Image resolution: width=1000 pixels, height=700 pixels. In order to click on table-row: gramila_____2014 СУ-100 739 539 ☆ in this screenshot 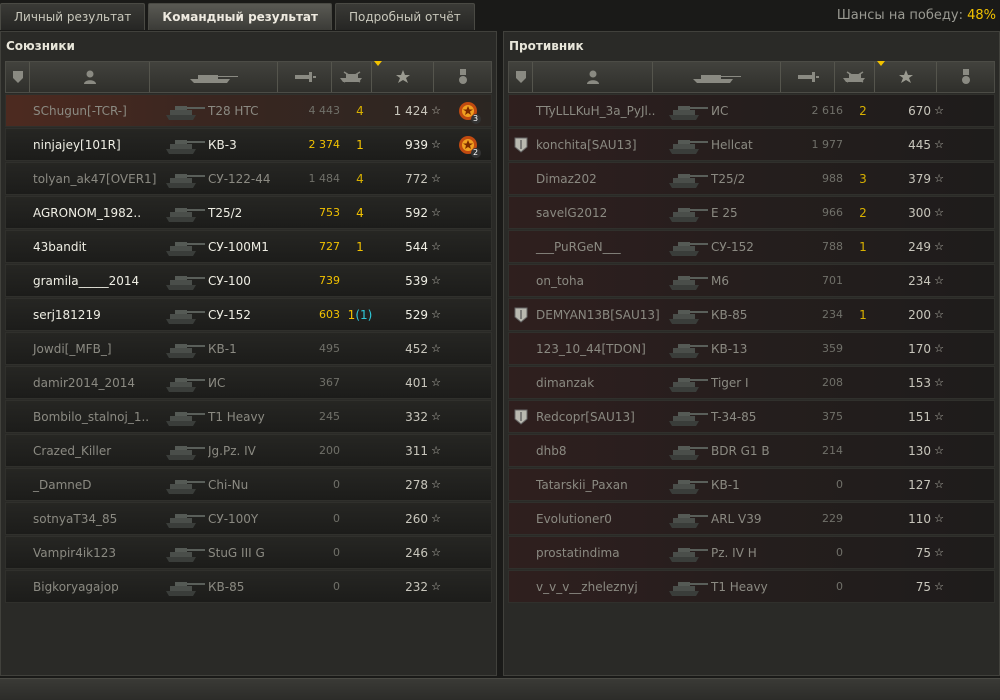, I will do `click(248, 280)`.